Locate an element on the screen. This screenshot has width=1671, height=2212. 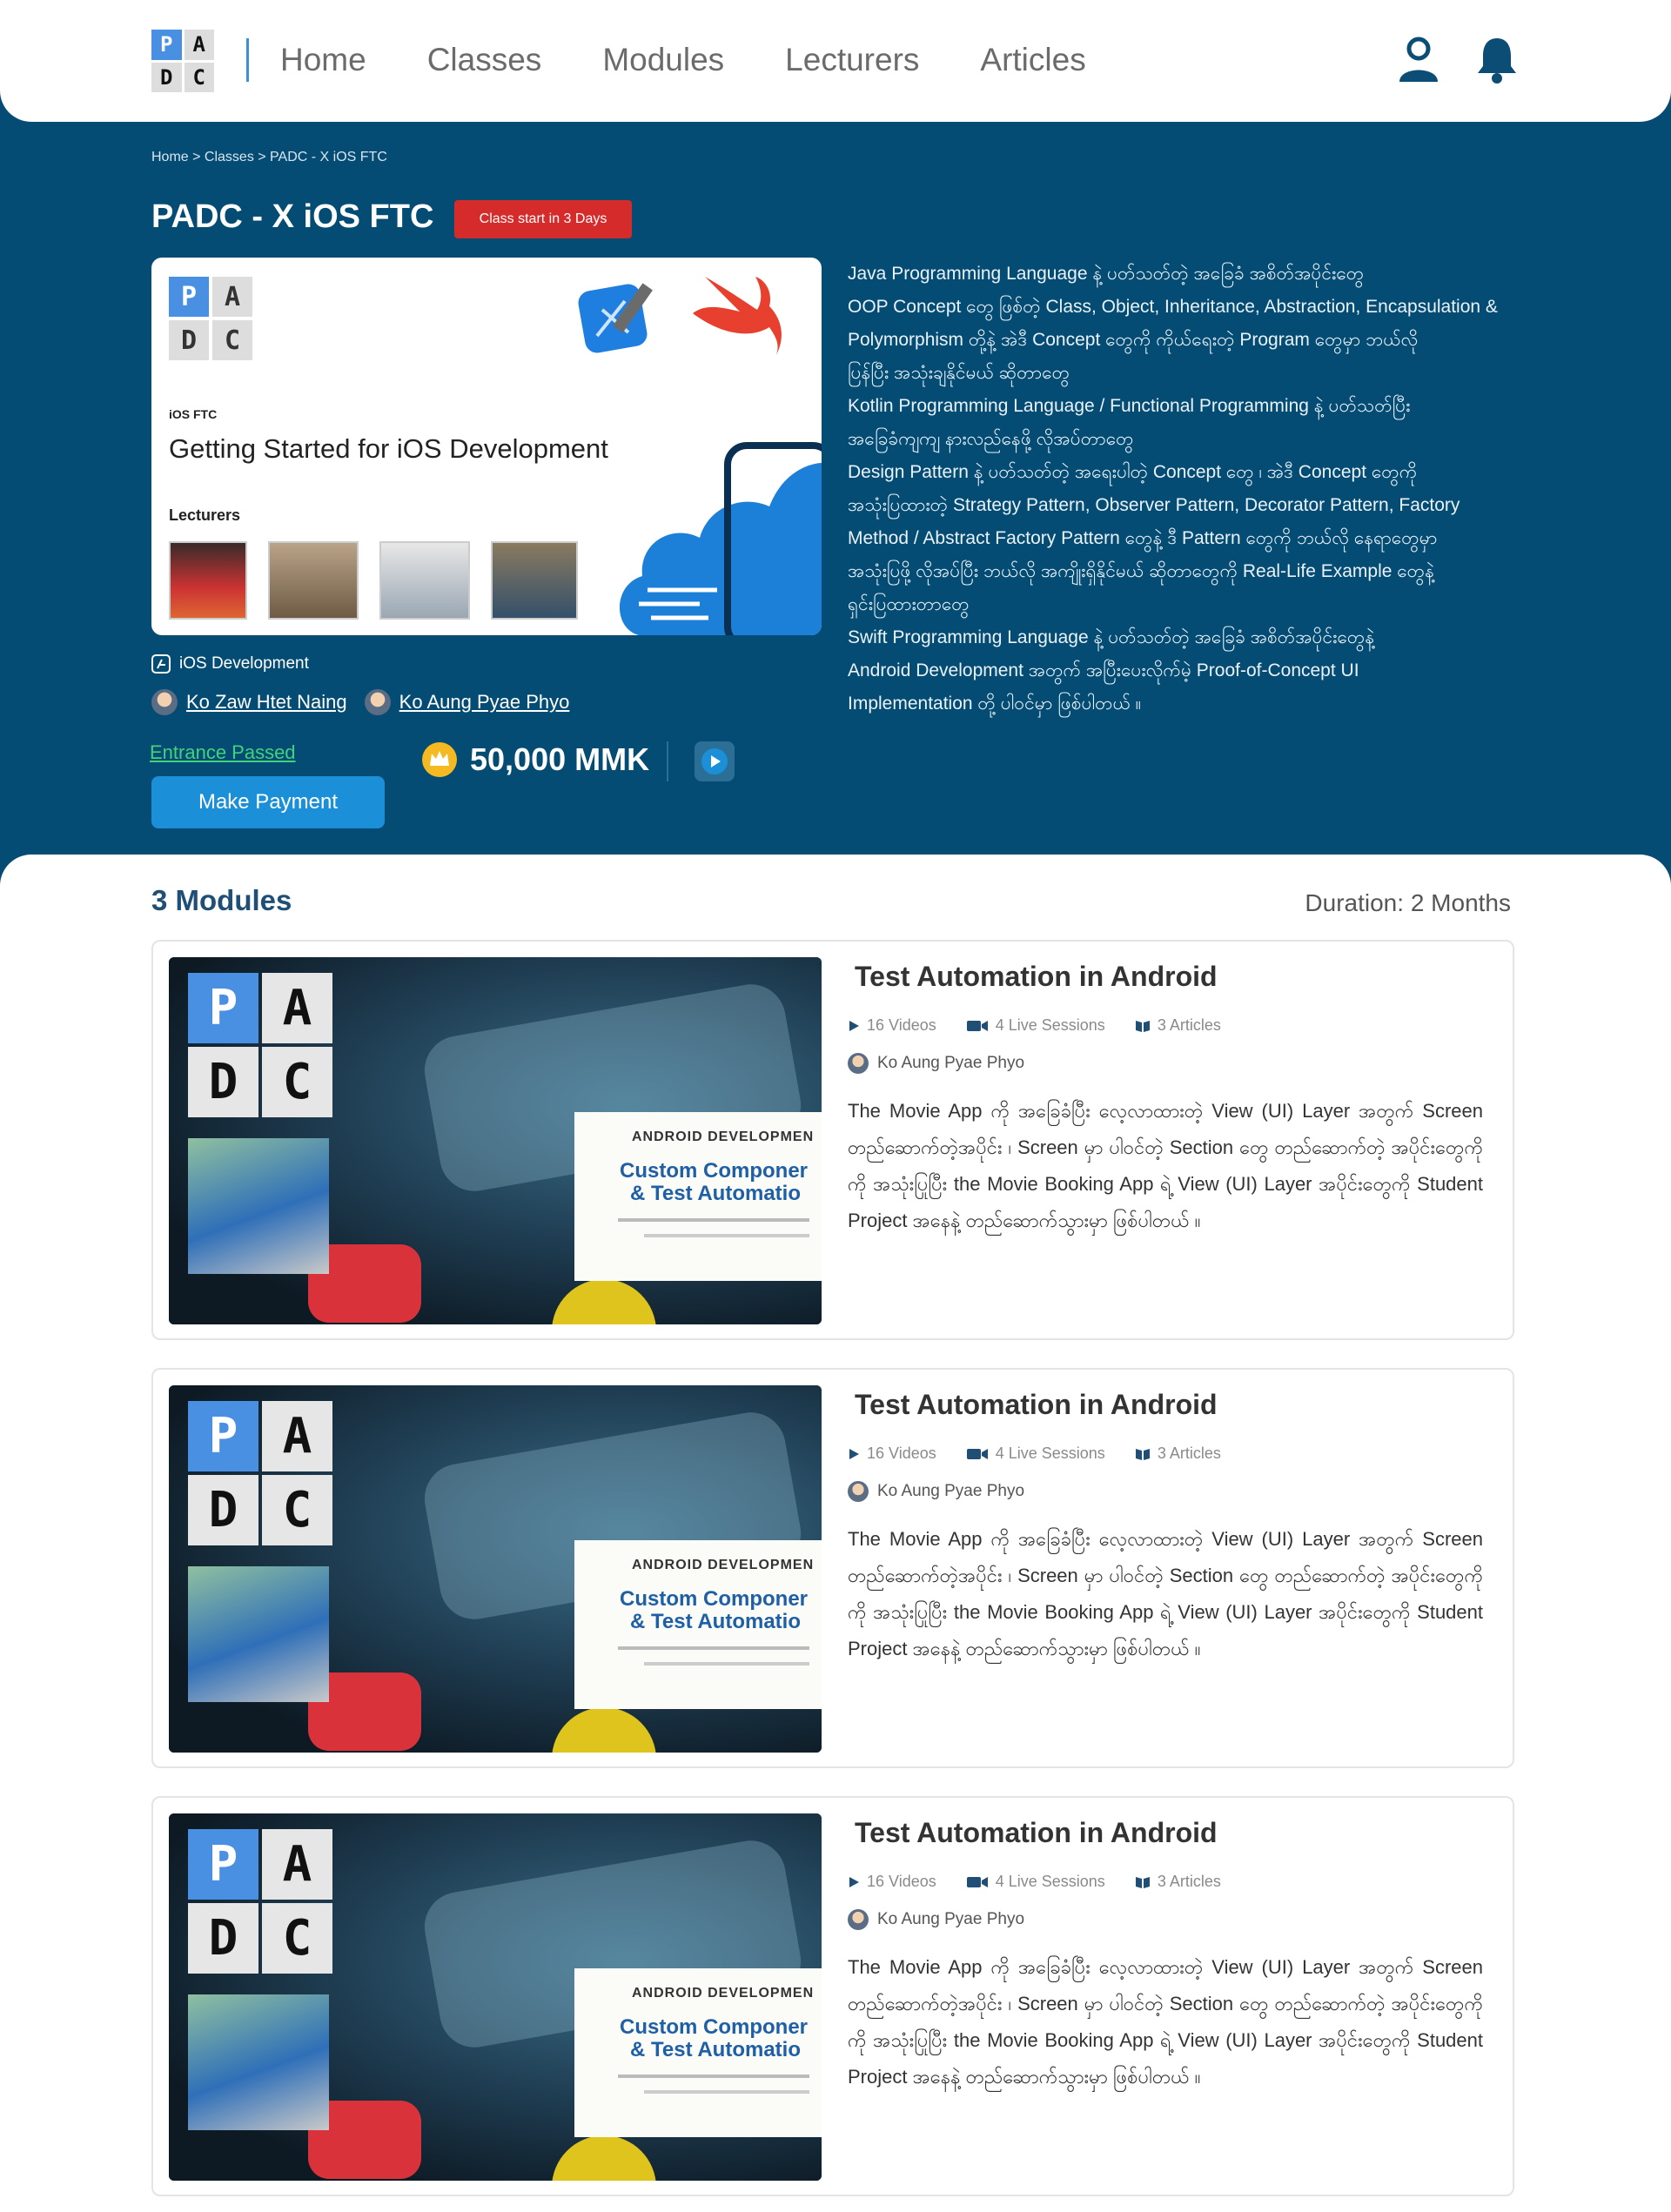
lecturer-link-aung-pyae-phyo: Ko Aung Pyae Phyo is located at coordinates (485, 703).